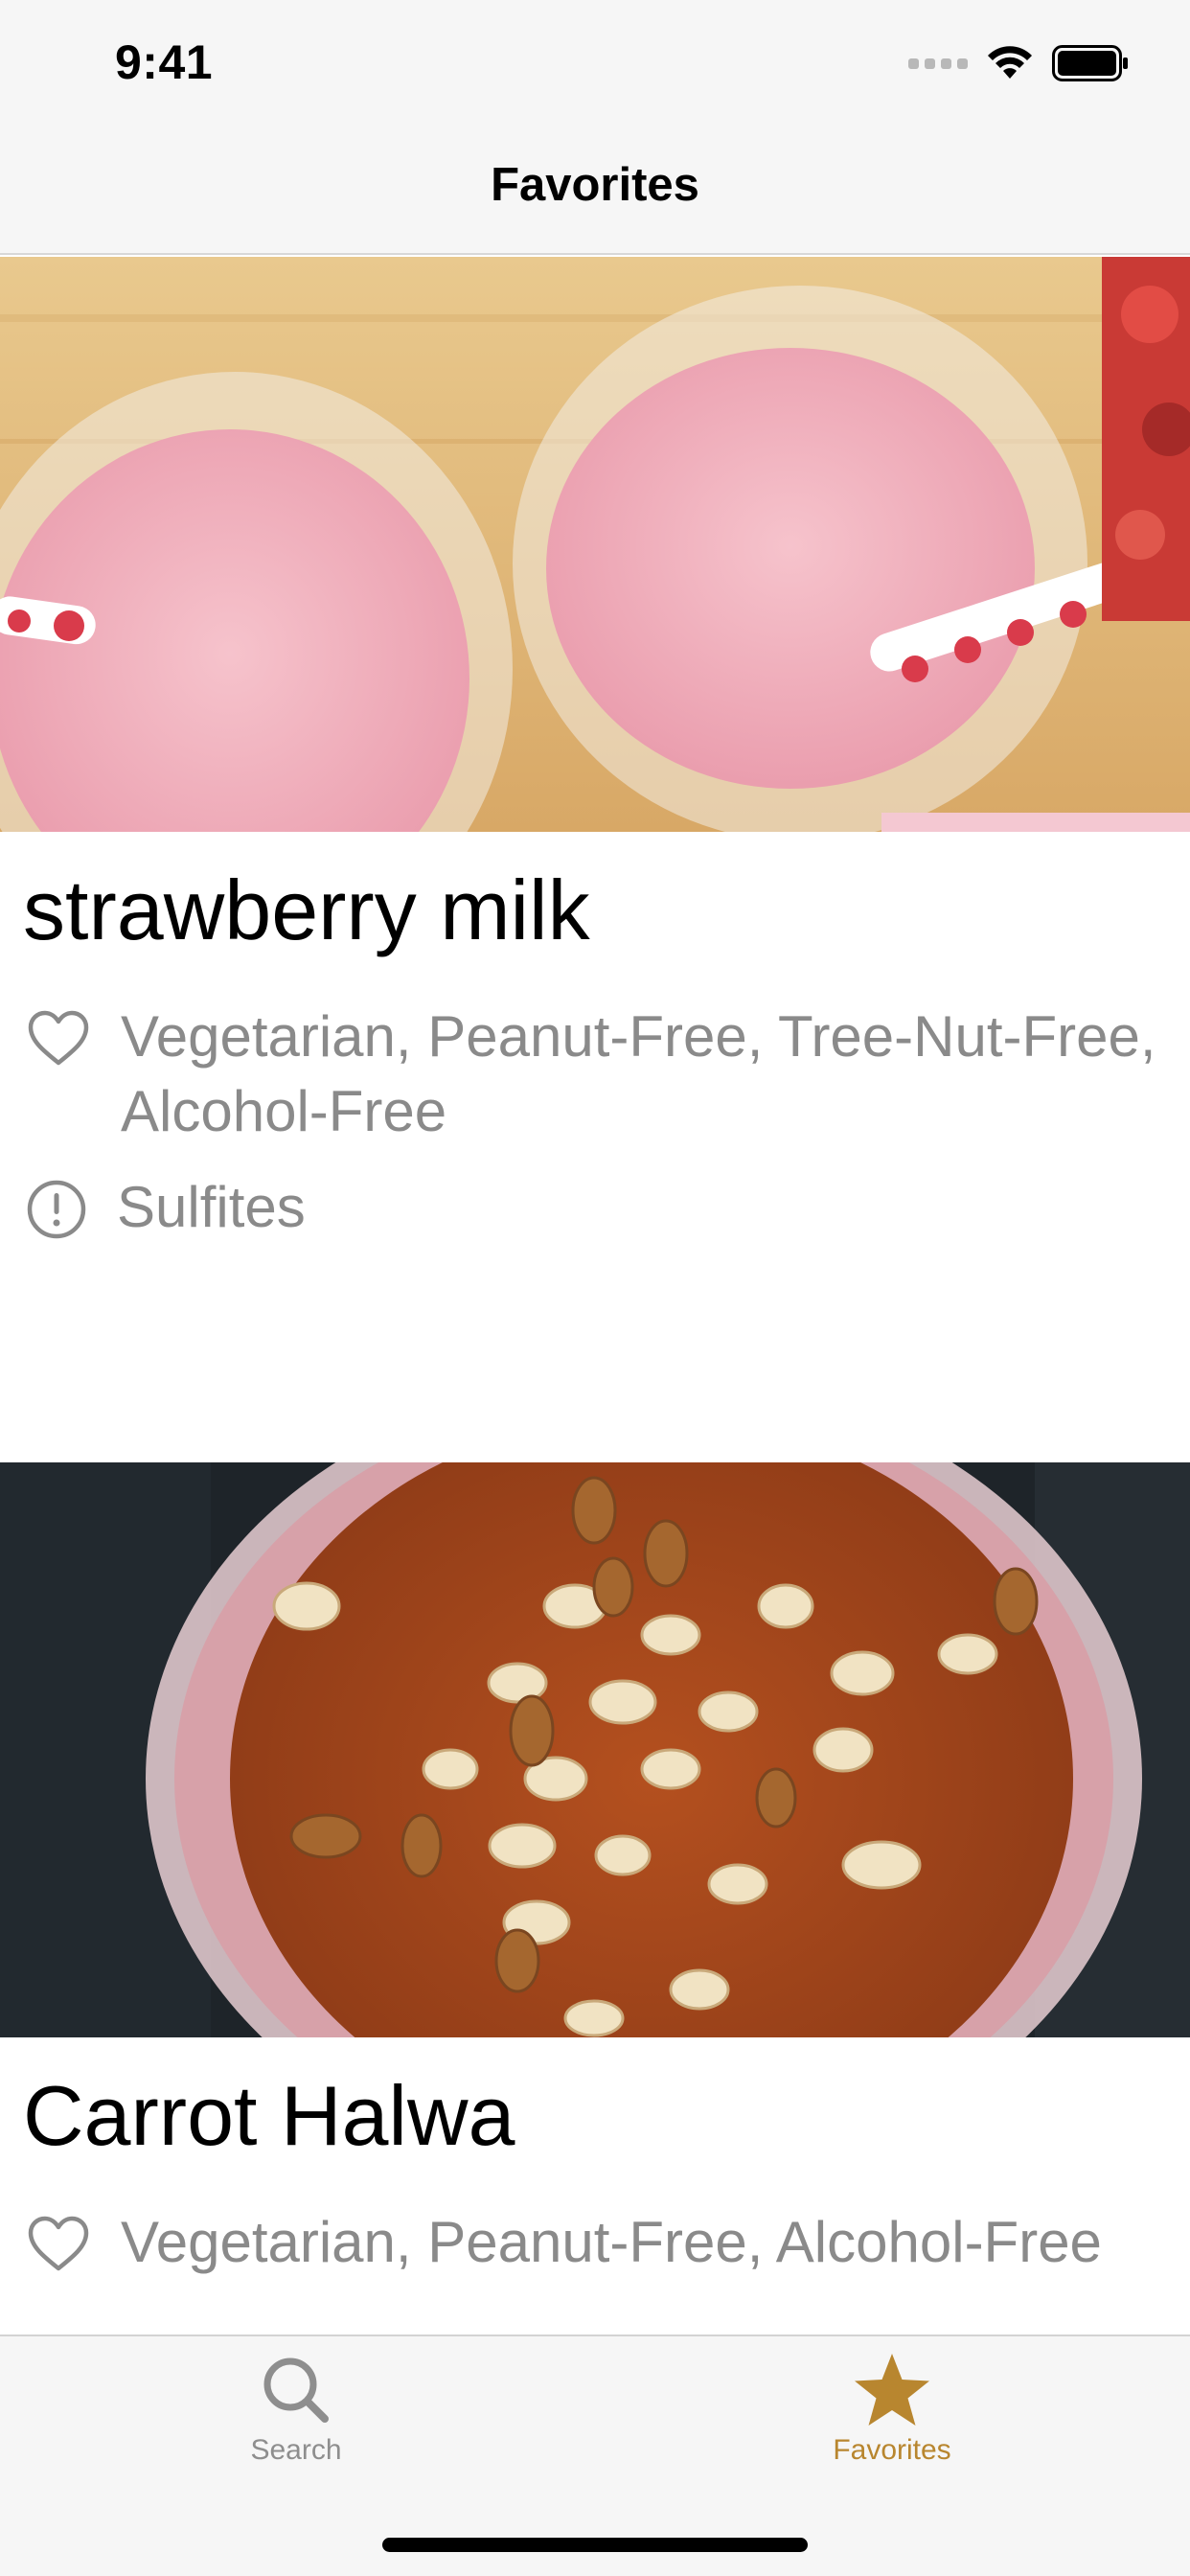 Image resolution: width=1190 pixels, height=2576 pixels. I want to click on tab-favorites-label: Favorites, so click(892, 2450).